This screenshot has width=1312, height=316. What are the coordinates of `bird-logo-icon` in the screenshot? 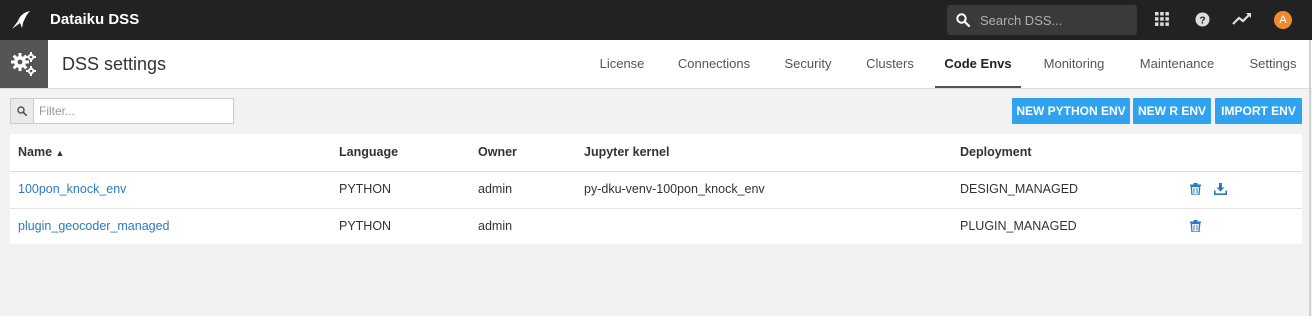 It's located at (21, 20).